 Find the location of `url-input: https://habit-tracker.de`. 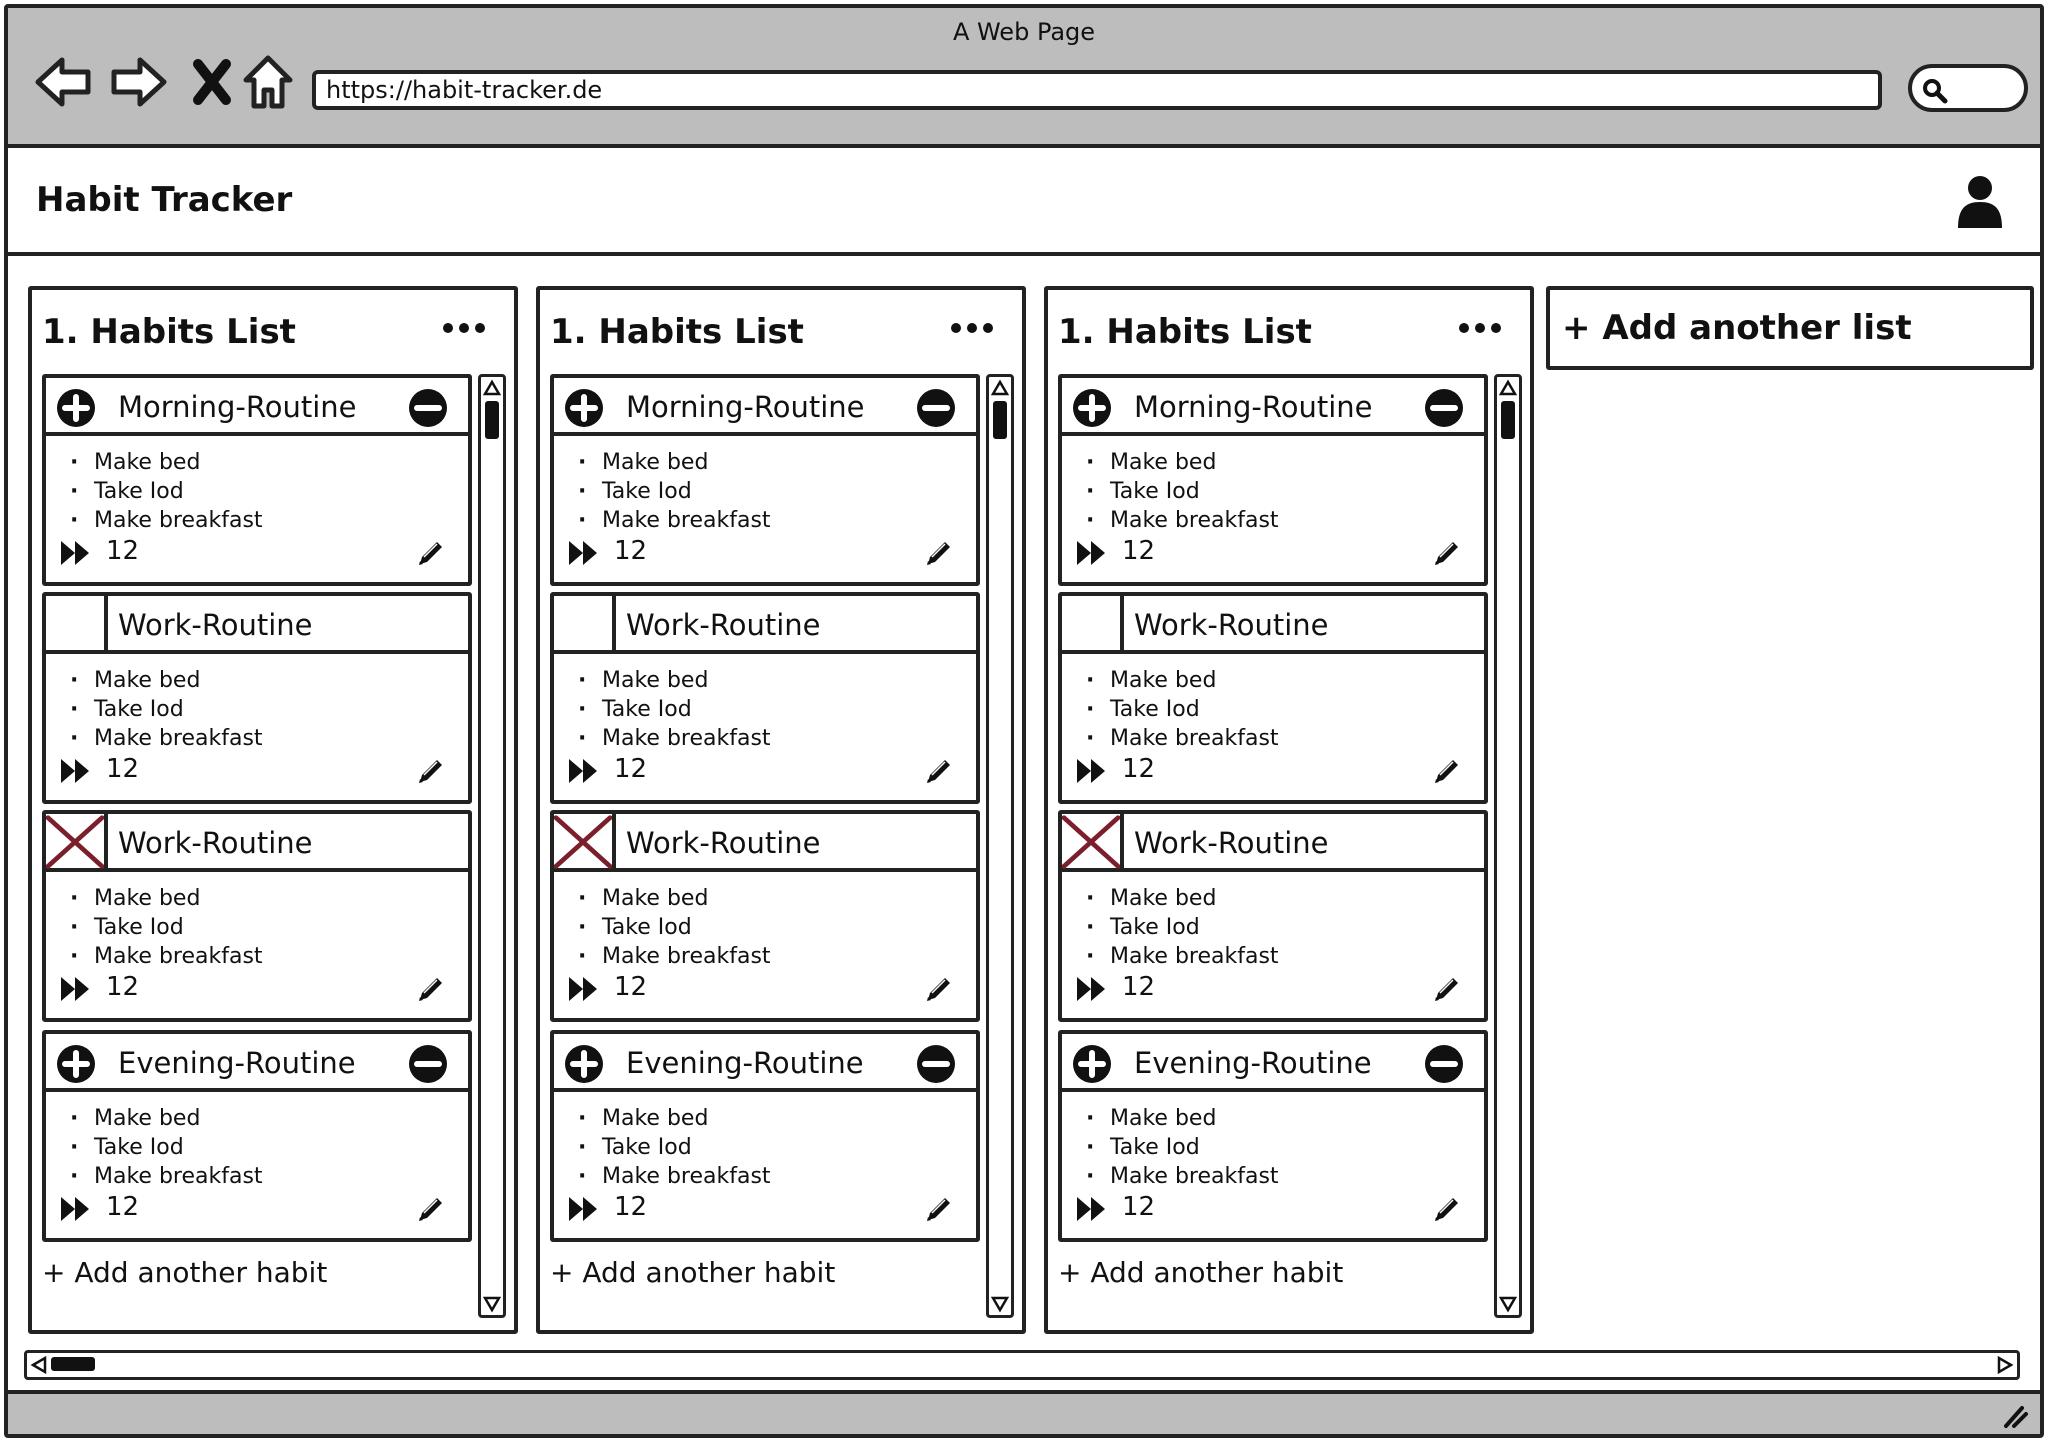

url-input: https://habit-tracker.de is located at coordinates (1097, 90).